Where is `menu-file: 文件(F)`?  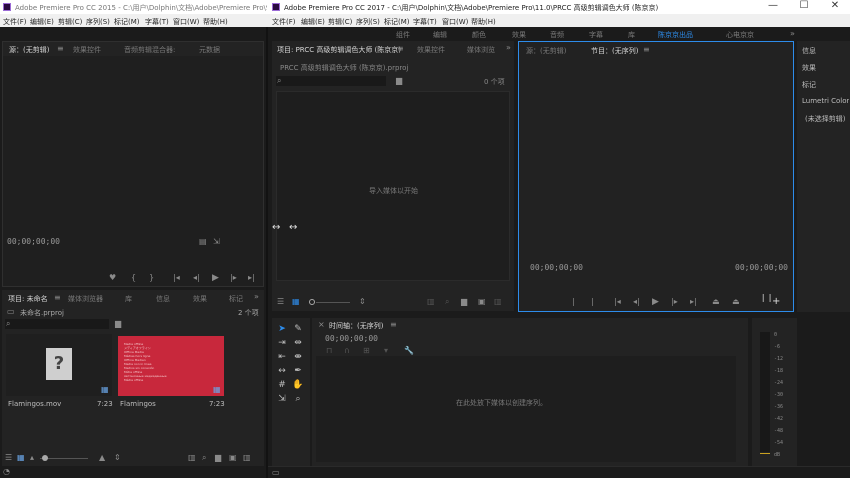
menu-file: 文件(F) is located at coordinates (15, 22).